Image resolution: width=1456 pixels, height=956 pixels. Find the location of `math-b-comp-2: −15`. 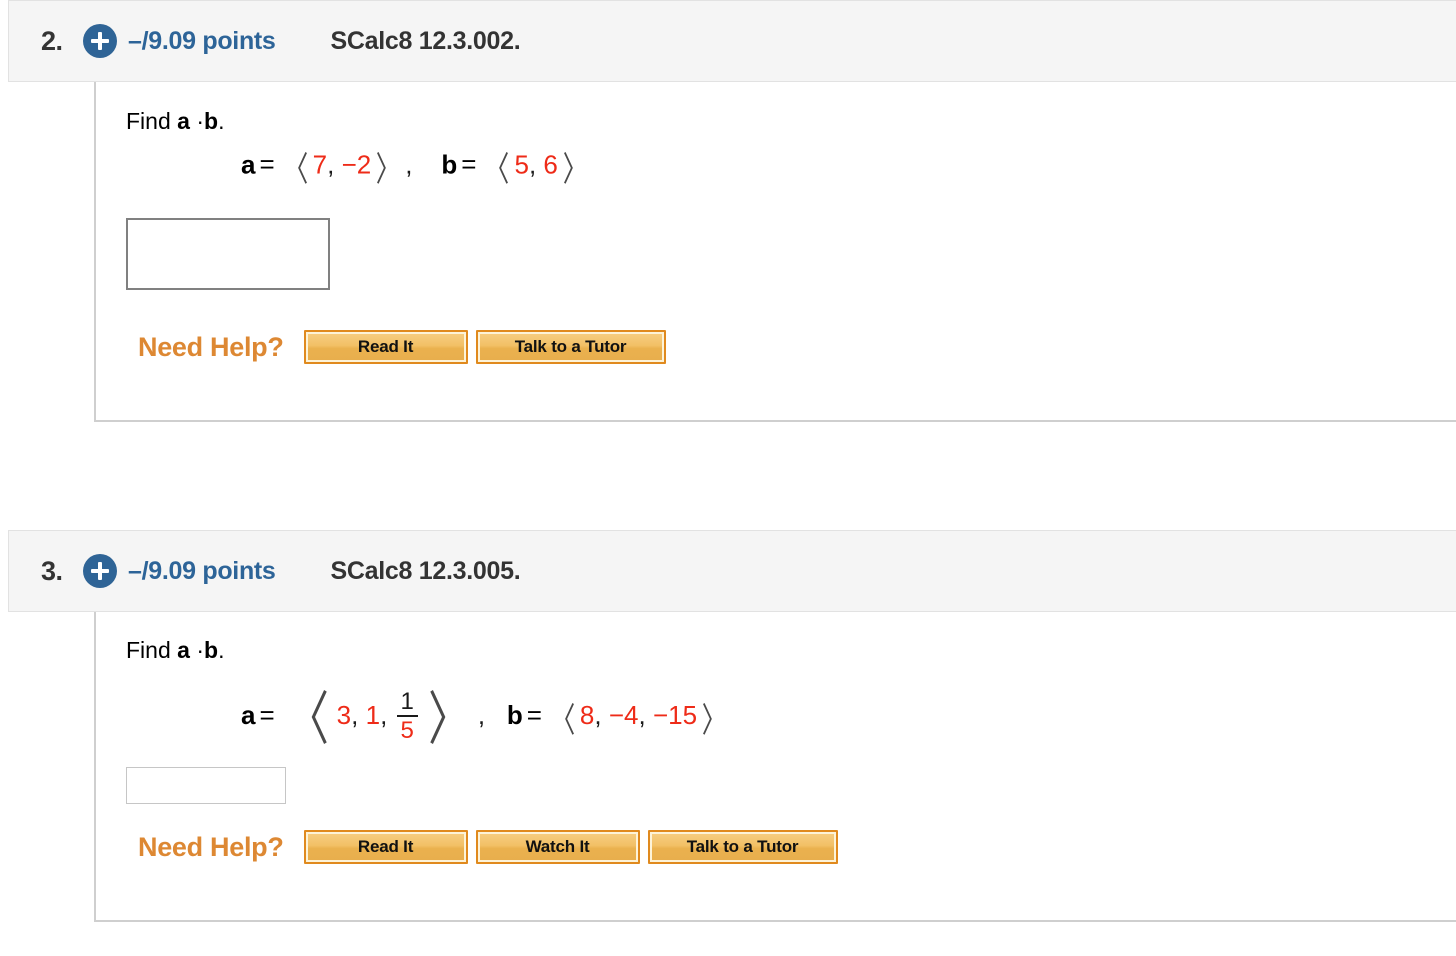

math-b-comp-2: −15 is located at coordinates (675, 715).